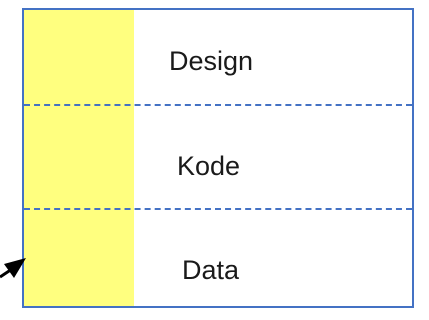 The height and width of the screenshot is (320, 429). Describe the element at coordinates (209, 166) in the screenshot. I see `section-label-kode: Kode` at that location.